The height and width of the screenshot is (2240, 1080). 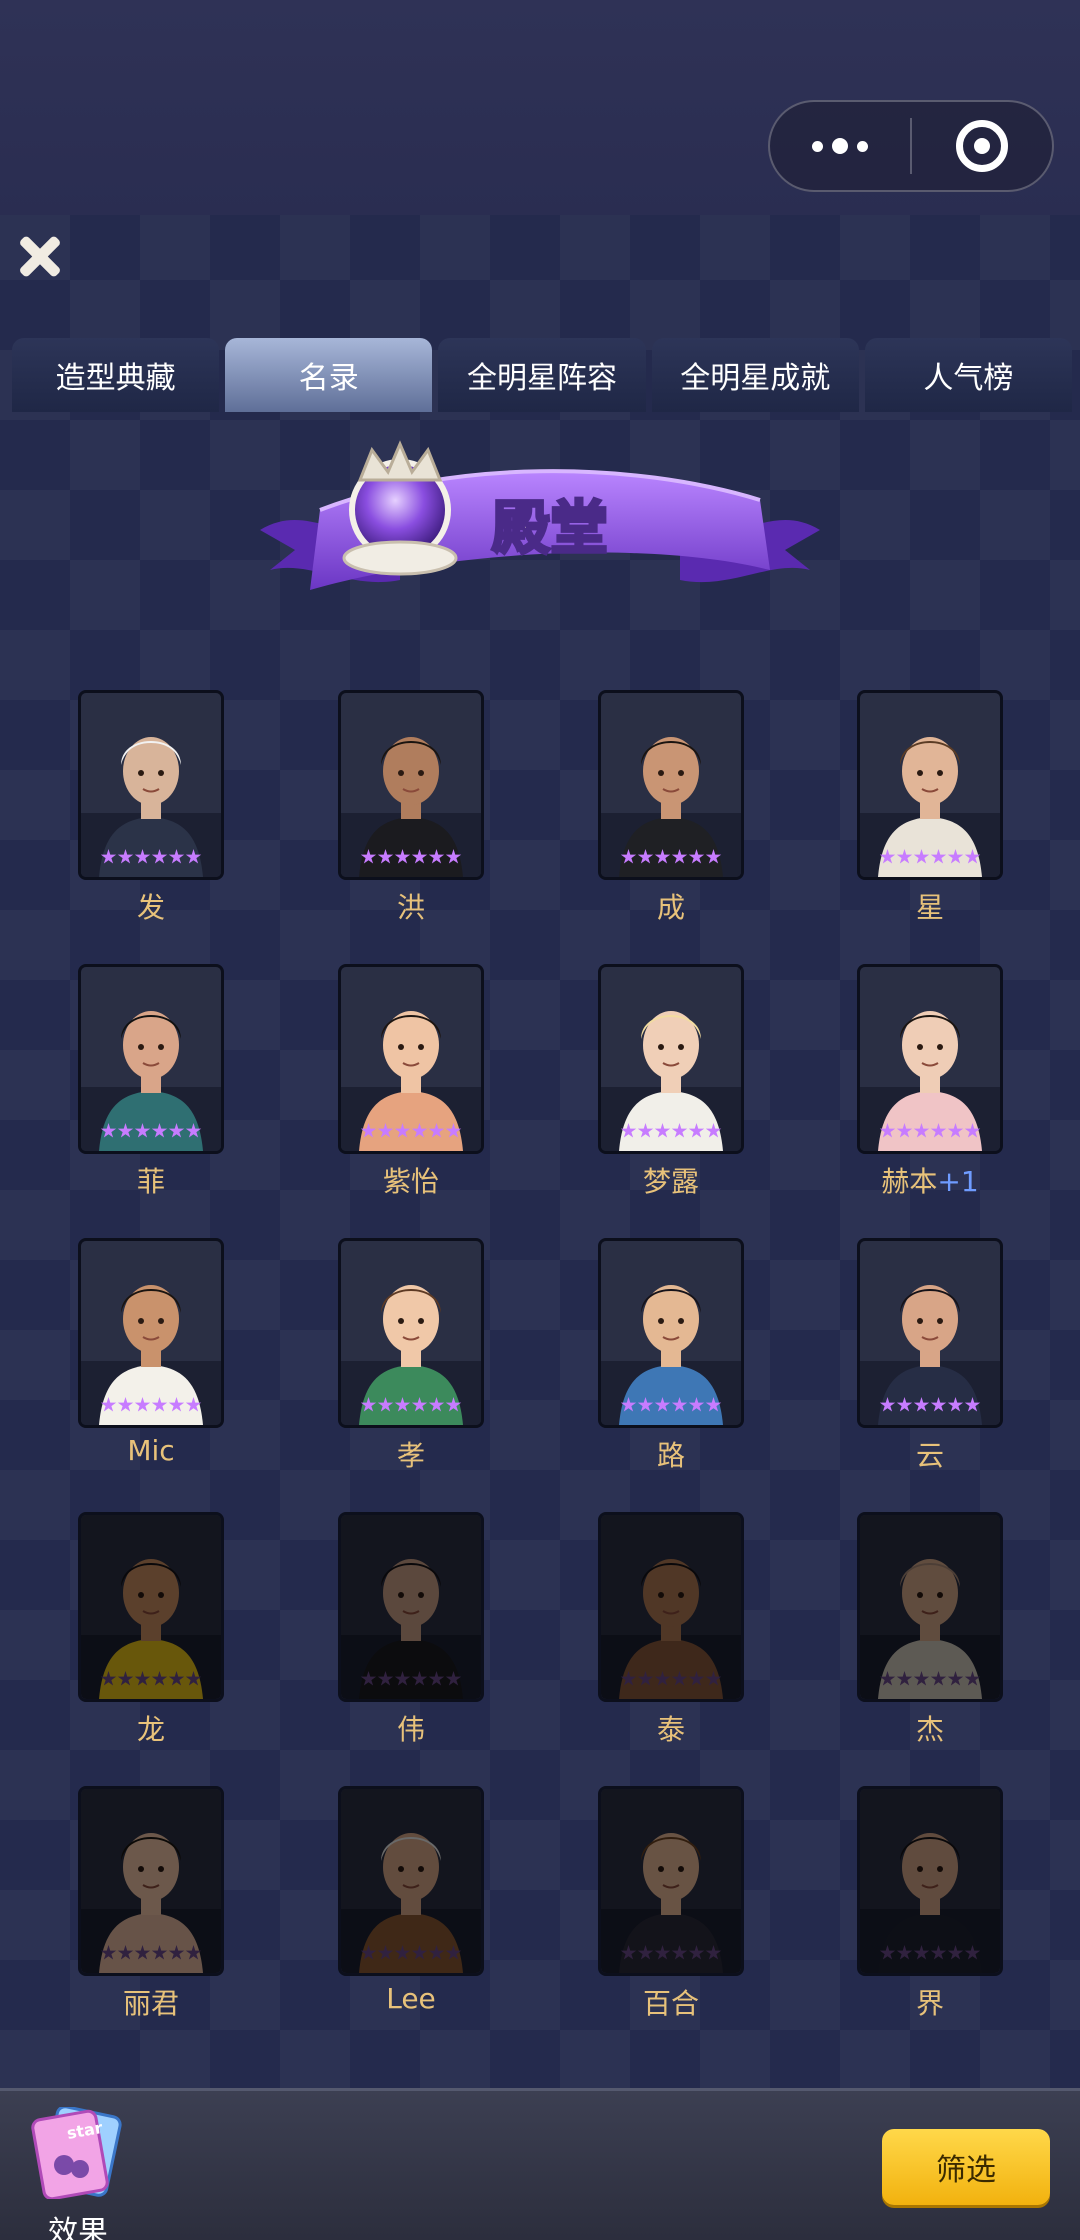 I want to click on character-card: 路, so click(x=671, y=1356).